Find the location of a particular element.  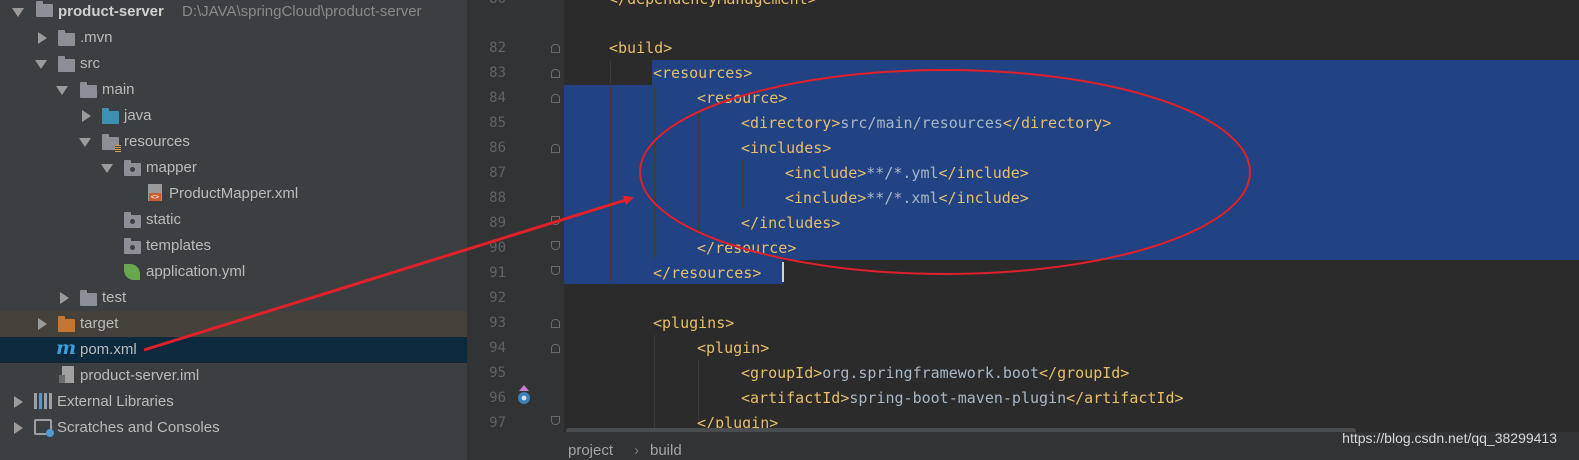

code-line: <plugin> is located at coordinates (733, 348).